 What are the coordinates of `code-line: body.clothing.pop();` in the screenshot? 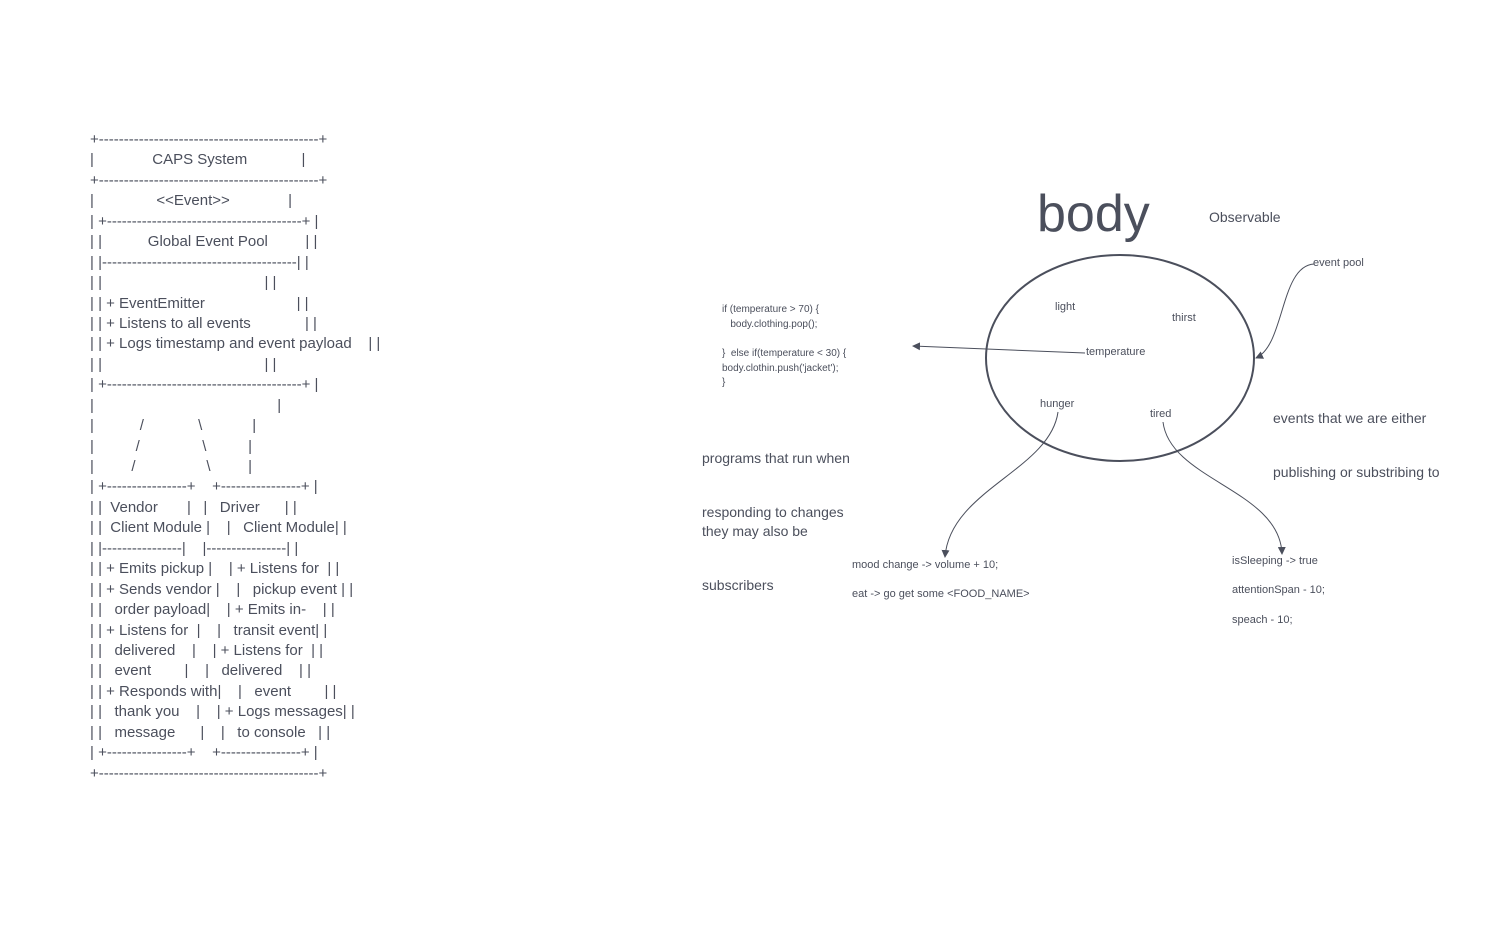 It's located at (770, 324).